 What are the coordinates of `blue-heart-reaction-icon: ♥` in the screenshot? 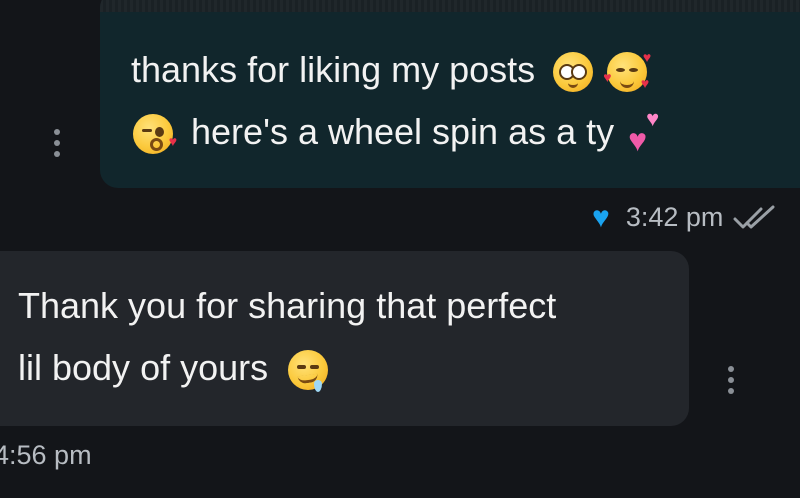 It's located at (601, 217).